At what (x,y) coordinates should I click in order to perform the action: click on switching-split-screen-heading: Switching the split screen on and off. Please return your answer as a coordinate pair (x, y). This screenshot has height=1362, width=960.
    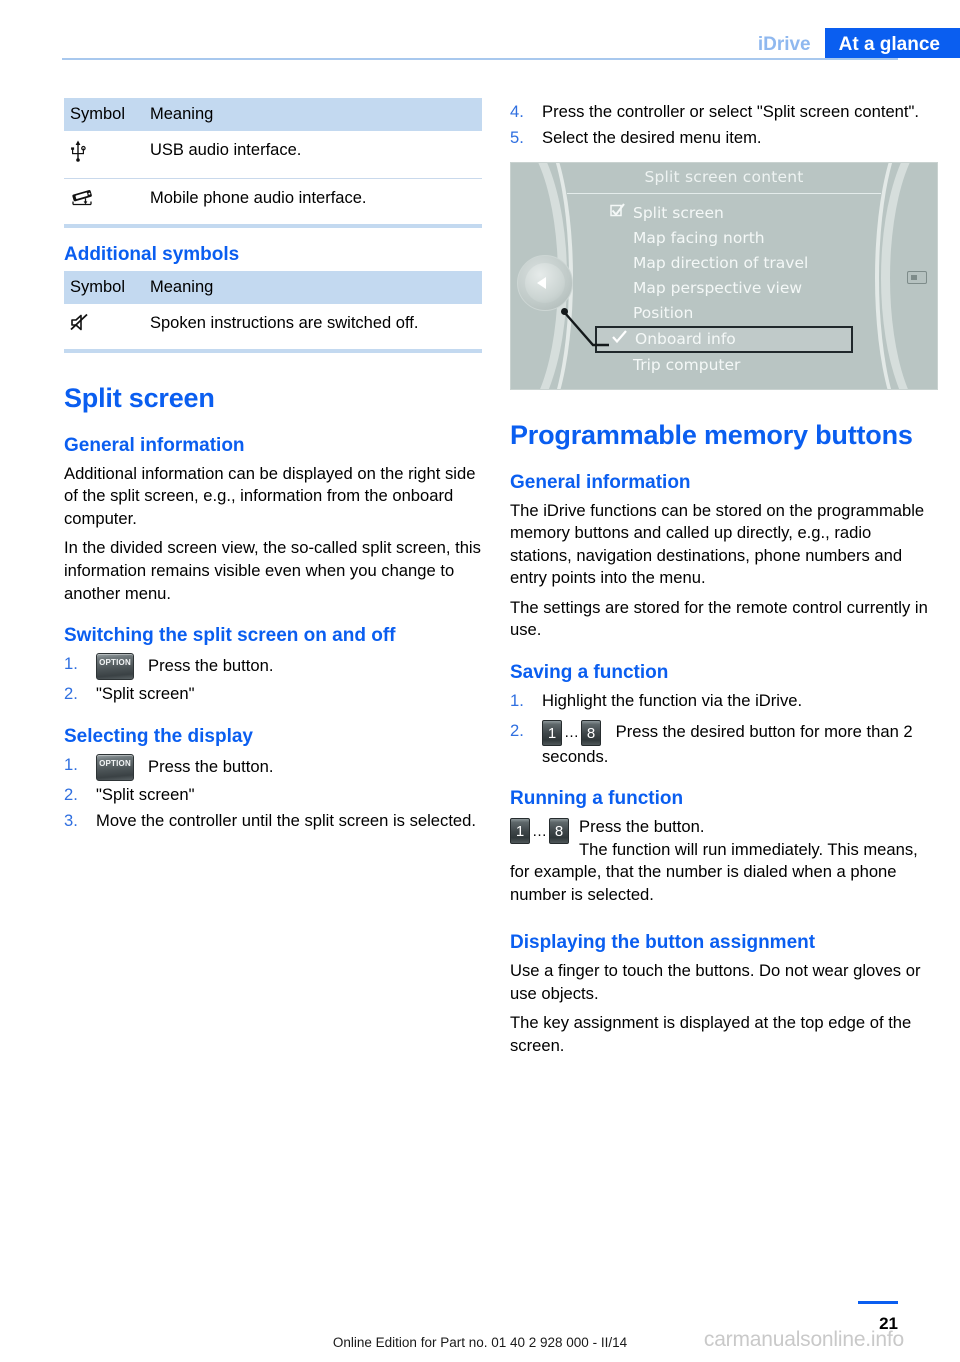
    Looking at the image, I should click on (230, 636).